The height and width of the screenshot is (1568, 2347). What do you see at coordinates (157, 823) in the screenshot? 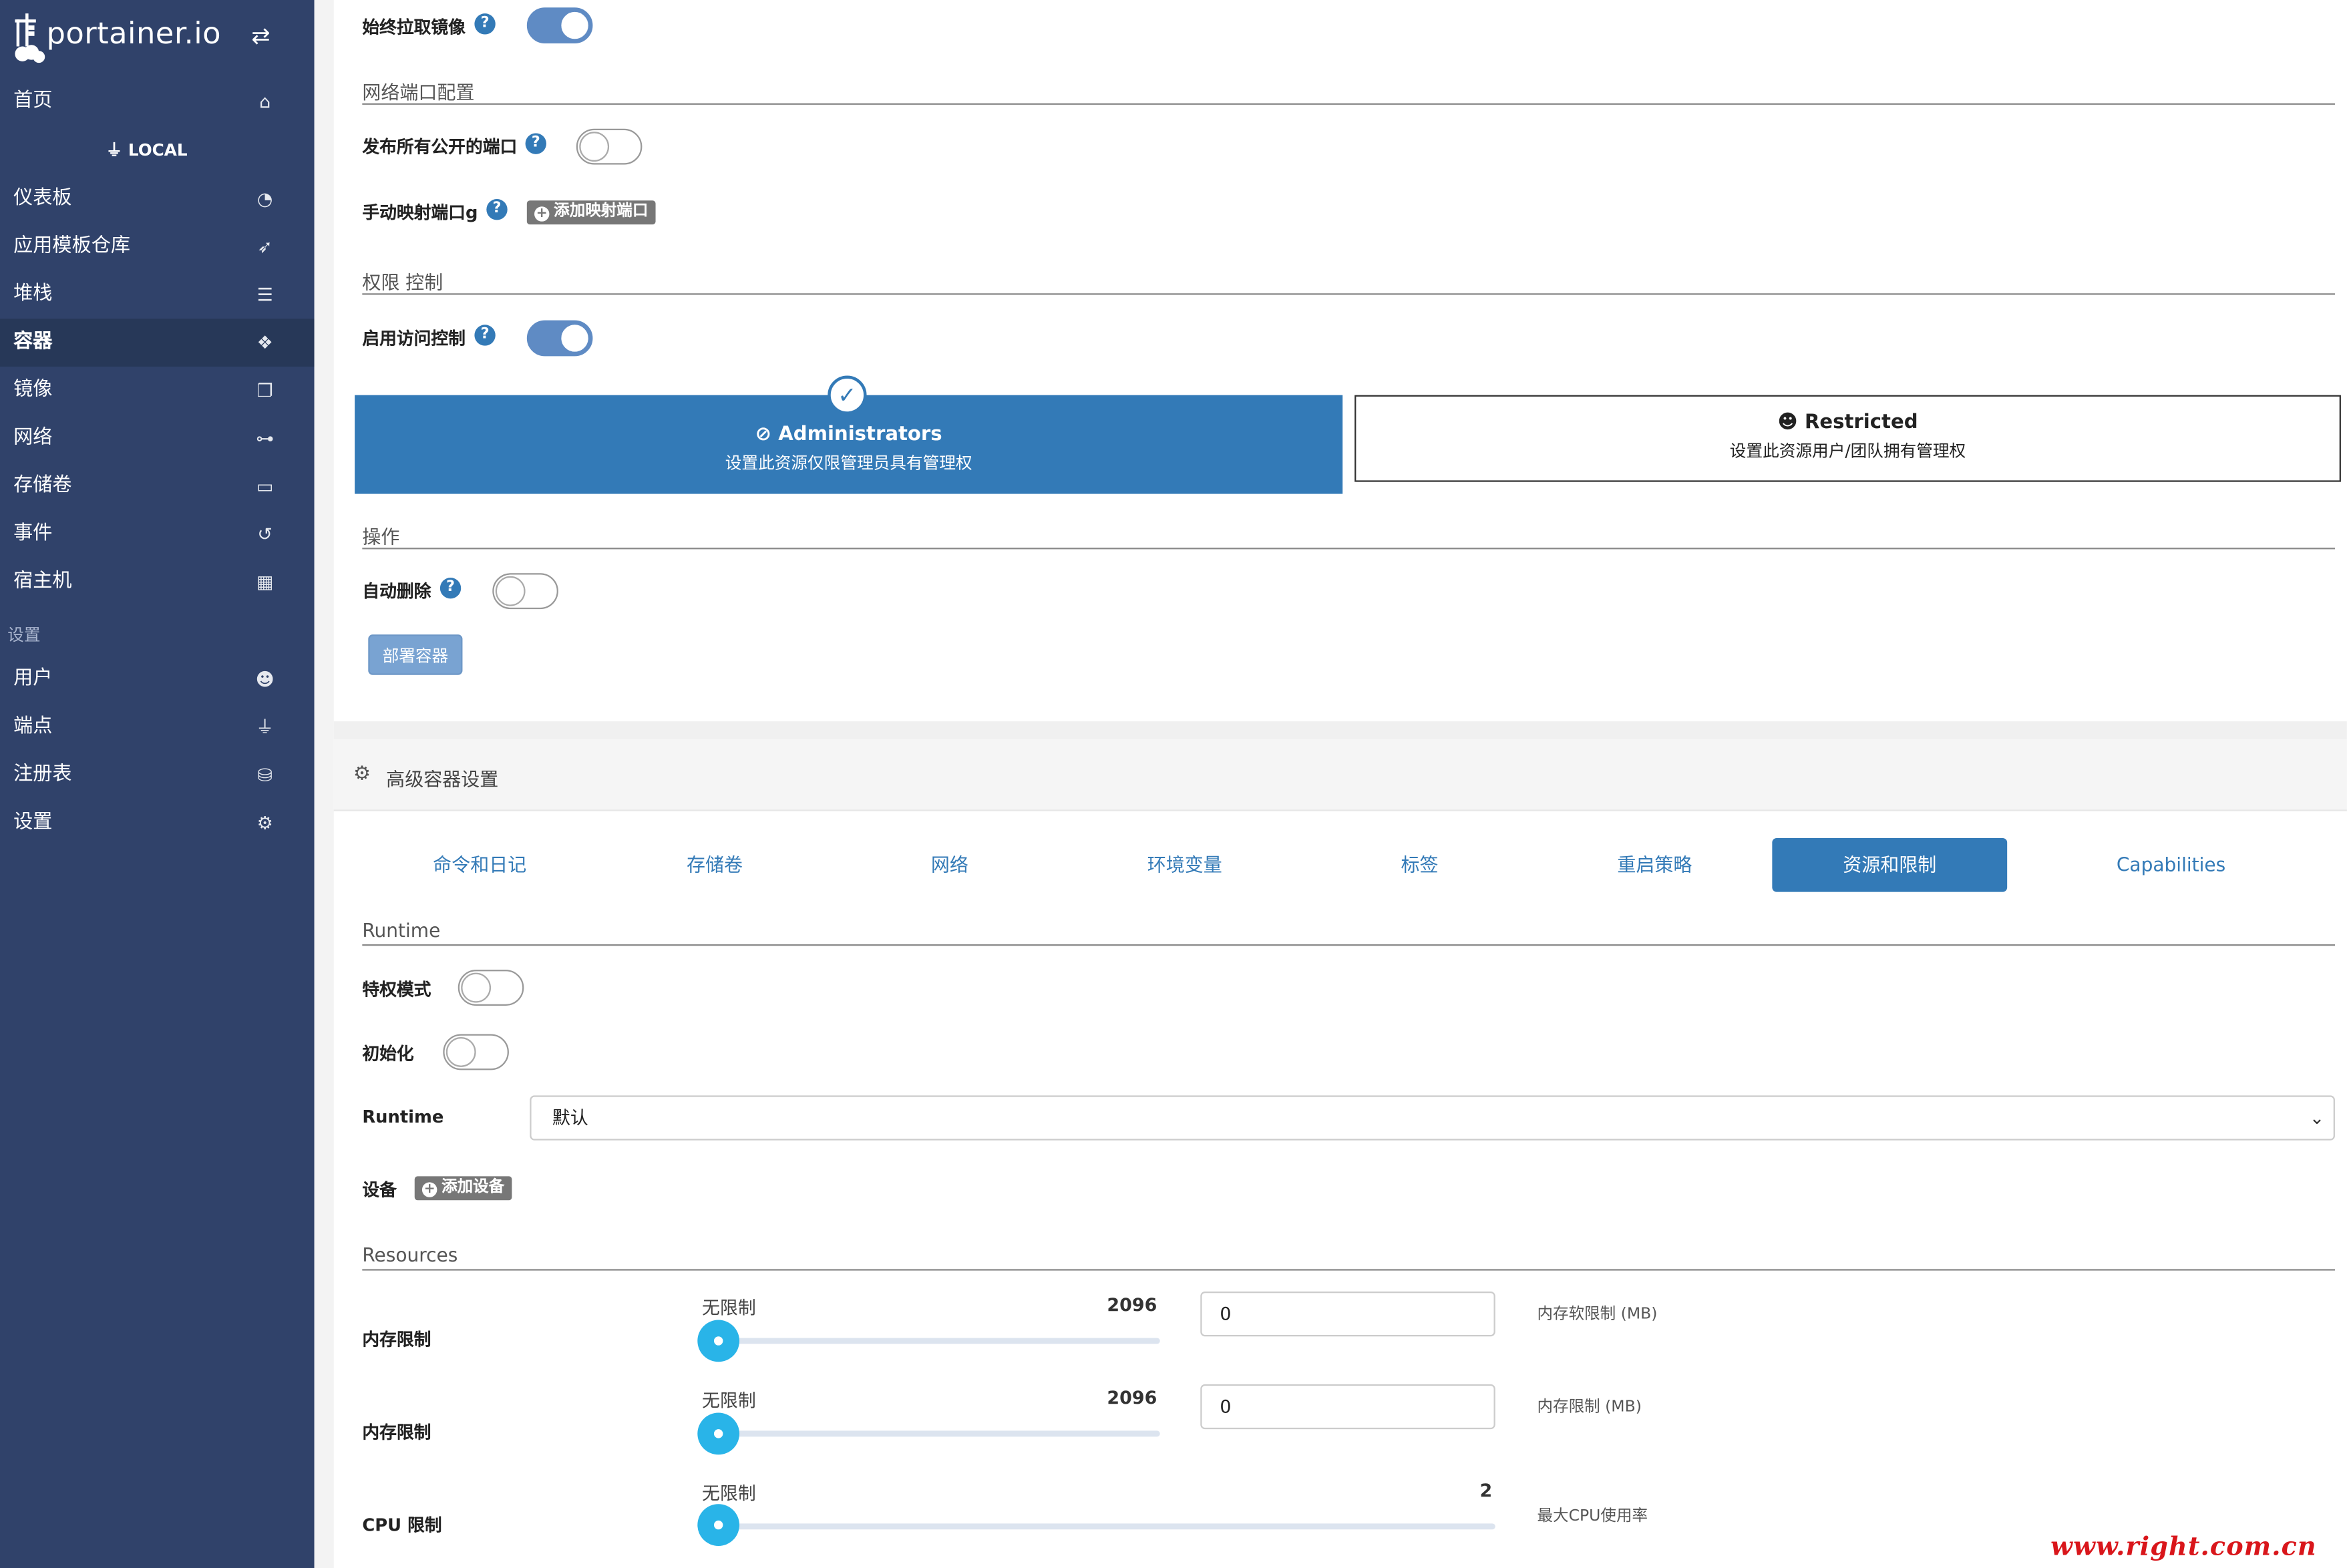
I see `sidebar-item-settings: 设置 ⚙` at bounding box center [157, 823].